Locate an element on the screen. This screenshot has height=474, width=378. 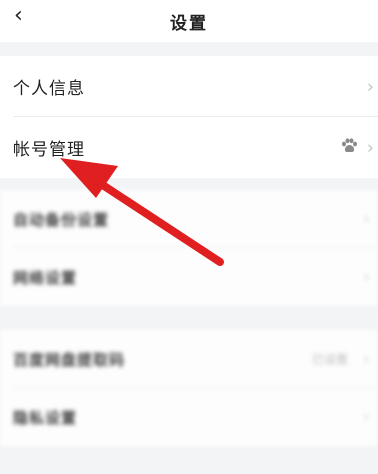
settings-item-label: 网络设置 is located at coordinates (45, 277).